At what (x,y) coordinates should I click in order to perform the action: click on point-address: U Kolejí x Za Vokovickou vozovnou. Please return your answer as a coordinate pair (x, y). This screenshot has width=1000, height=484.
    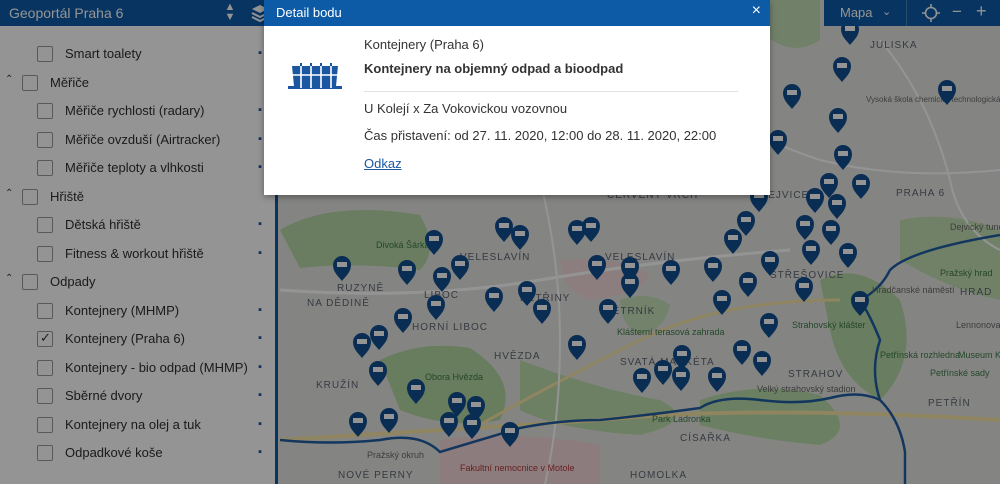
    Looking at the image, I should click on (466, 108).